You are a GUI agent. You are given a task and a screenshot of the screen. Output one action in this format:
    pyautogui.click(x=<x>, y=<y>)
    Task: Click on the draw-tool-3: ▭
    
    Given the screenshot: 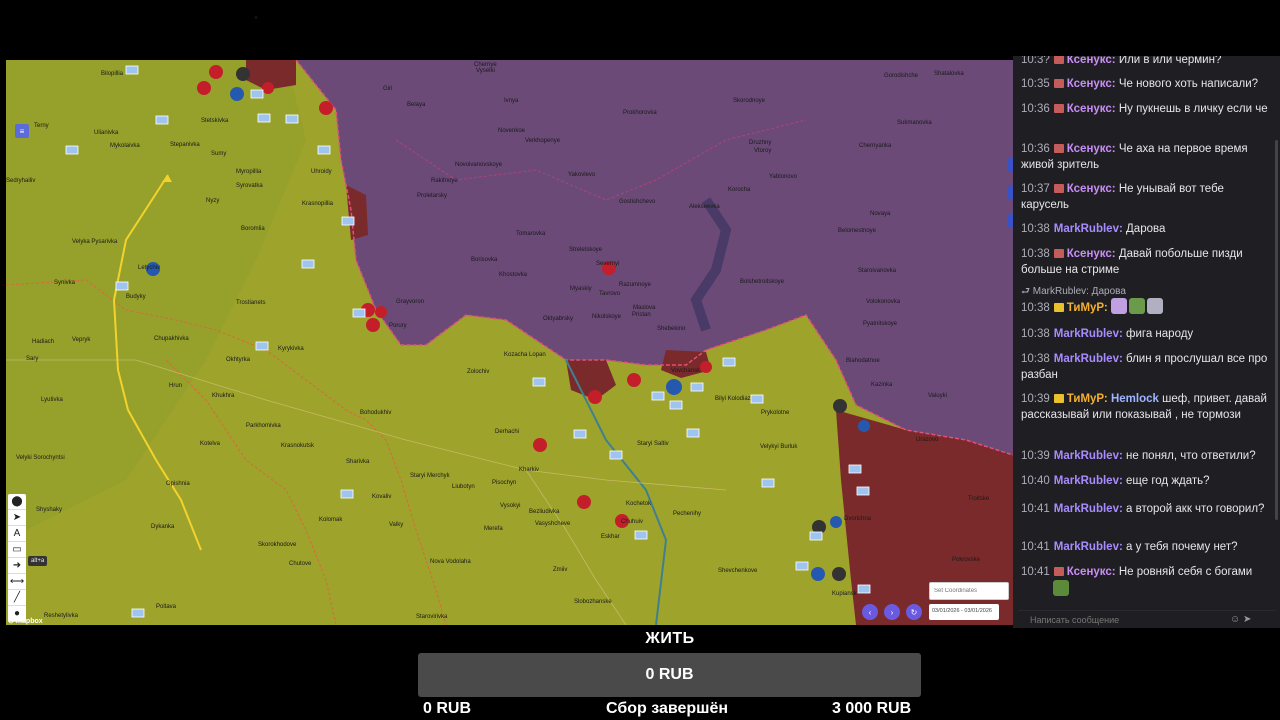 What is the action you would take?
    pyautogui.click(x=17, y=550)
    